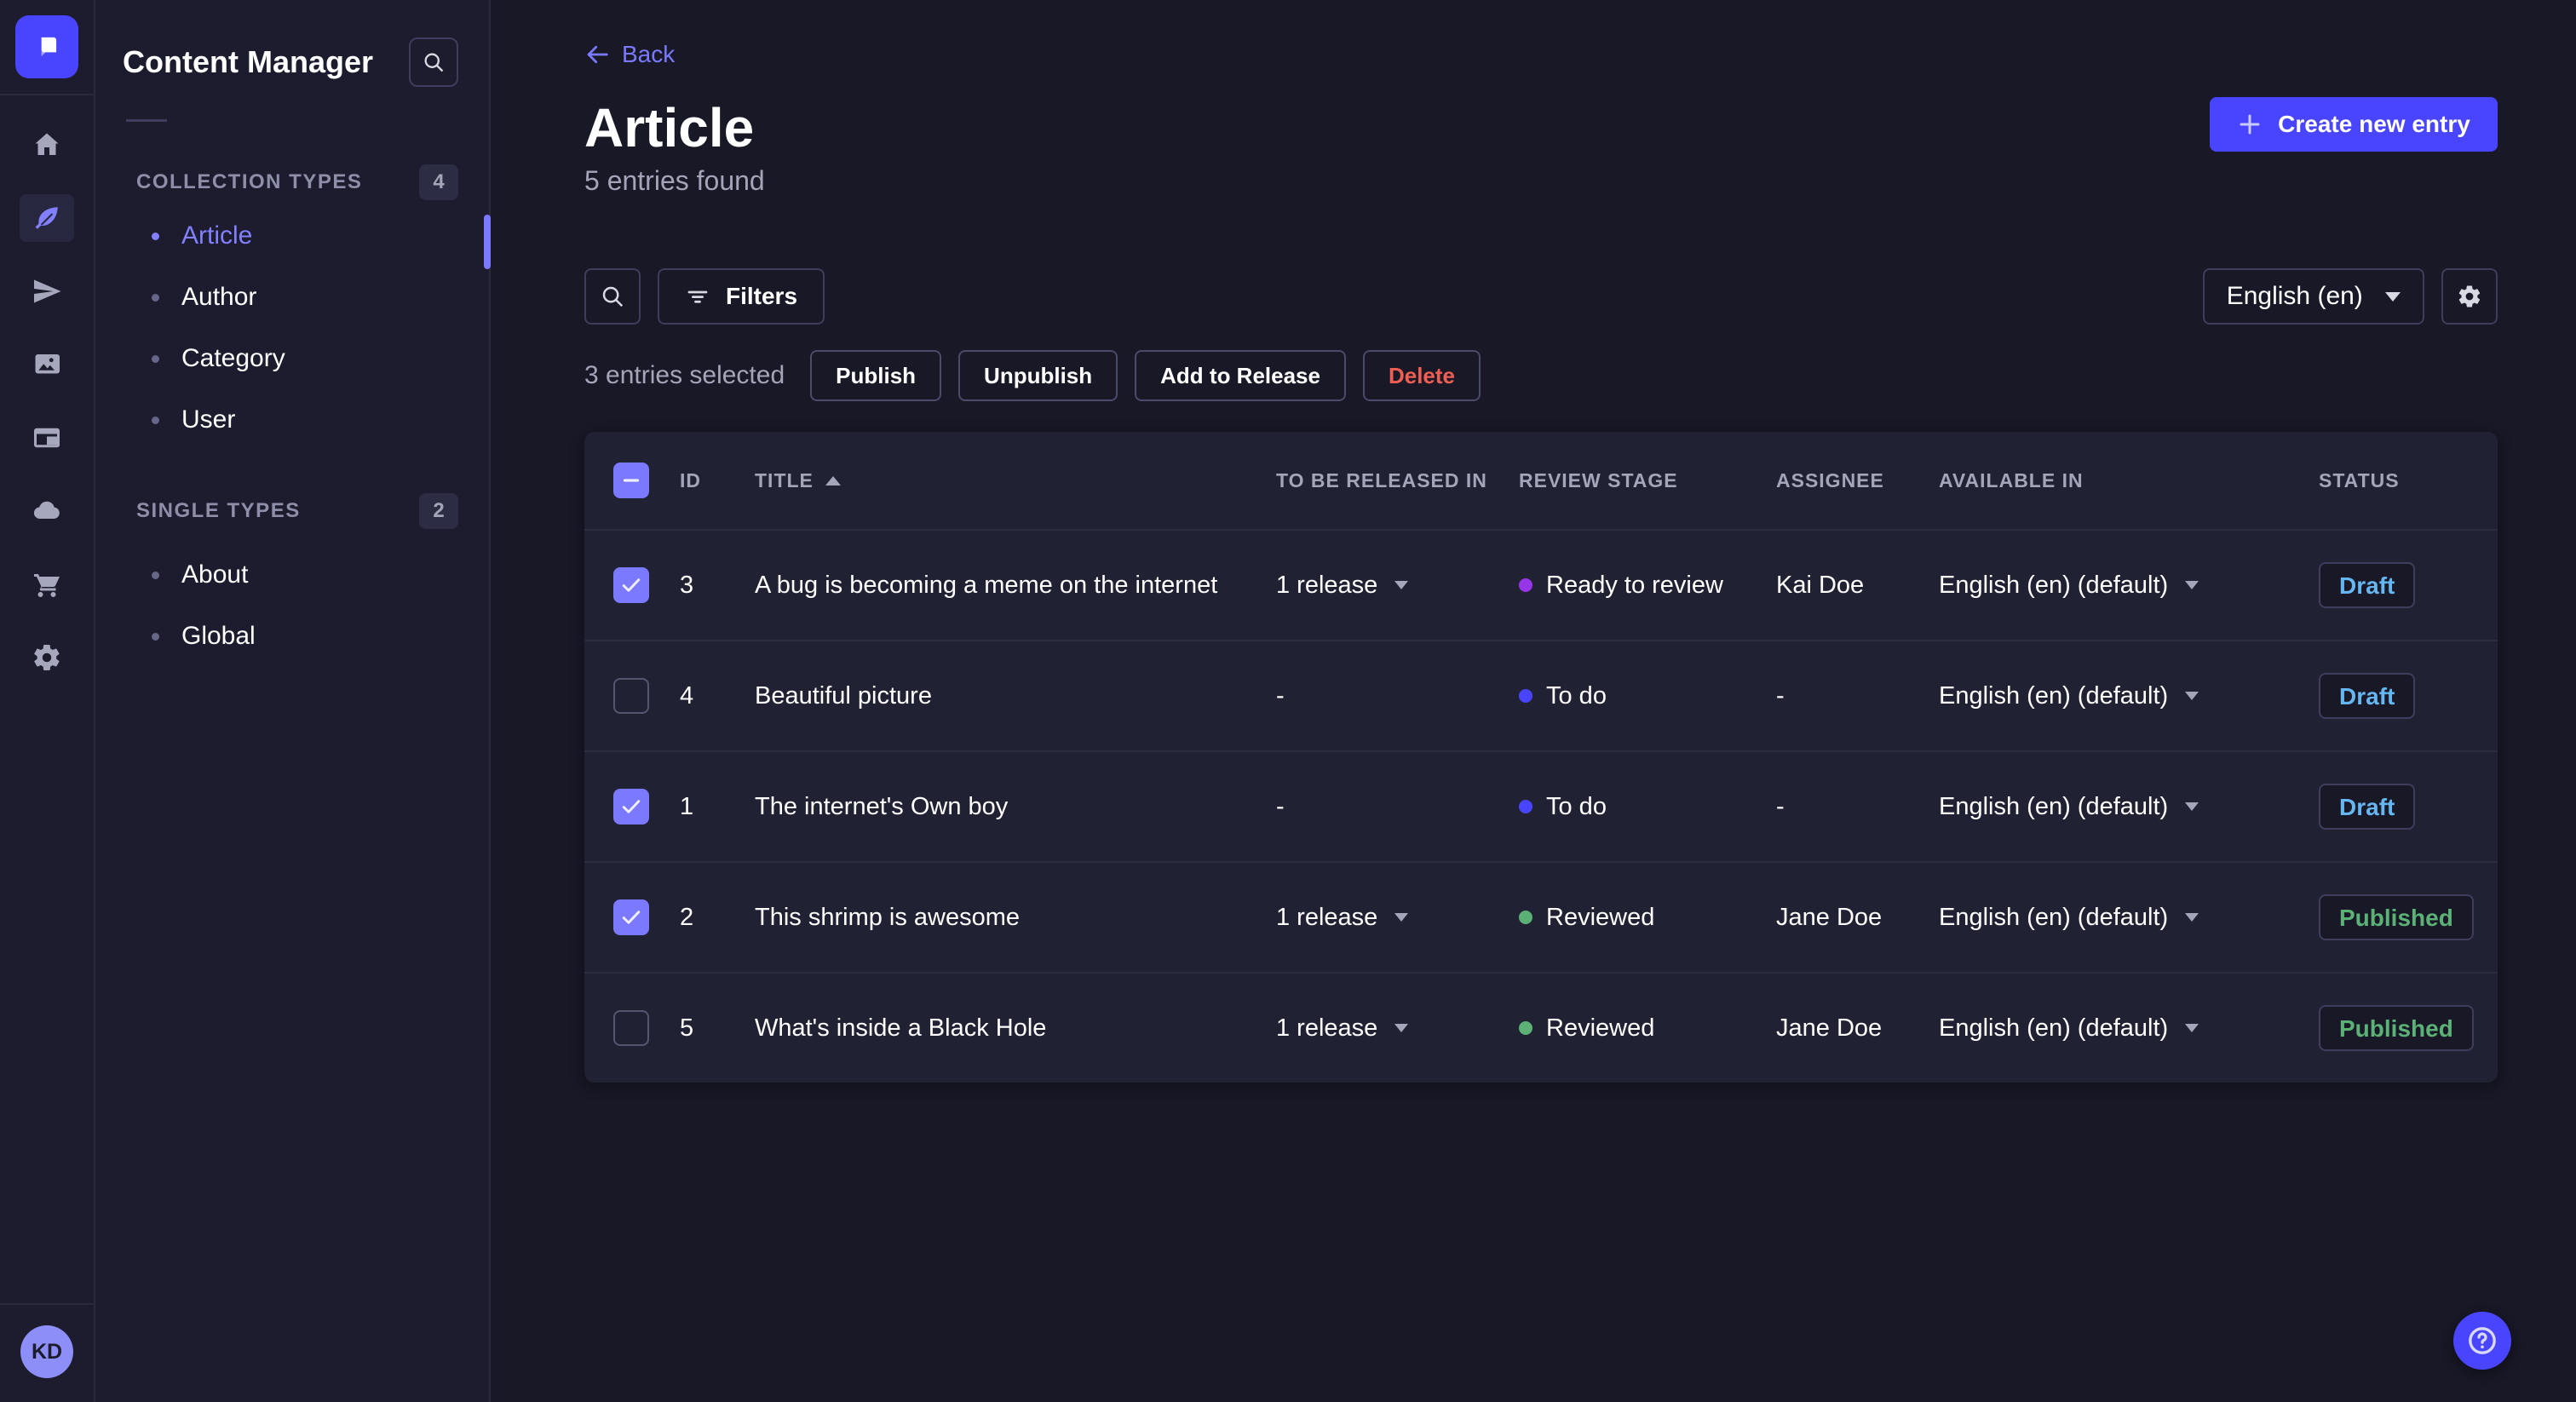  Describe the element at coordinates (147, 120) in the screenshot. I see `sidebar-divider` at that location.